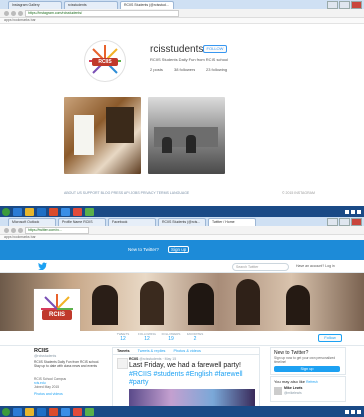  I want to click on stat-tweets: TWEETS 12, so click(123, 337).